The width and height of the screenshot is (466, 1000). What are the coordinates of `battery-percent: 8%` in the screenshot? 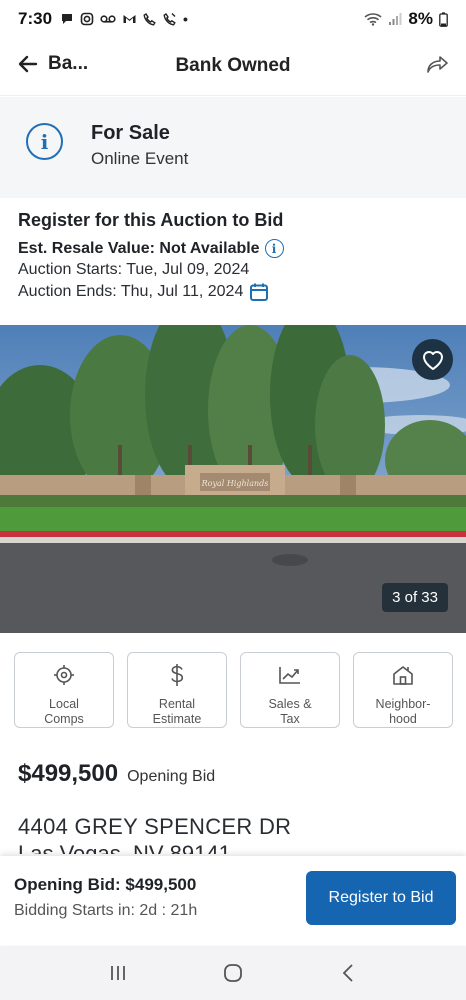 It's located at (420, 18).